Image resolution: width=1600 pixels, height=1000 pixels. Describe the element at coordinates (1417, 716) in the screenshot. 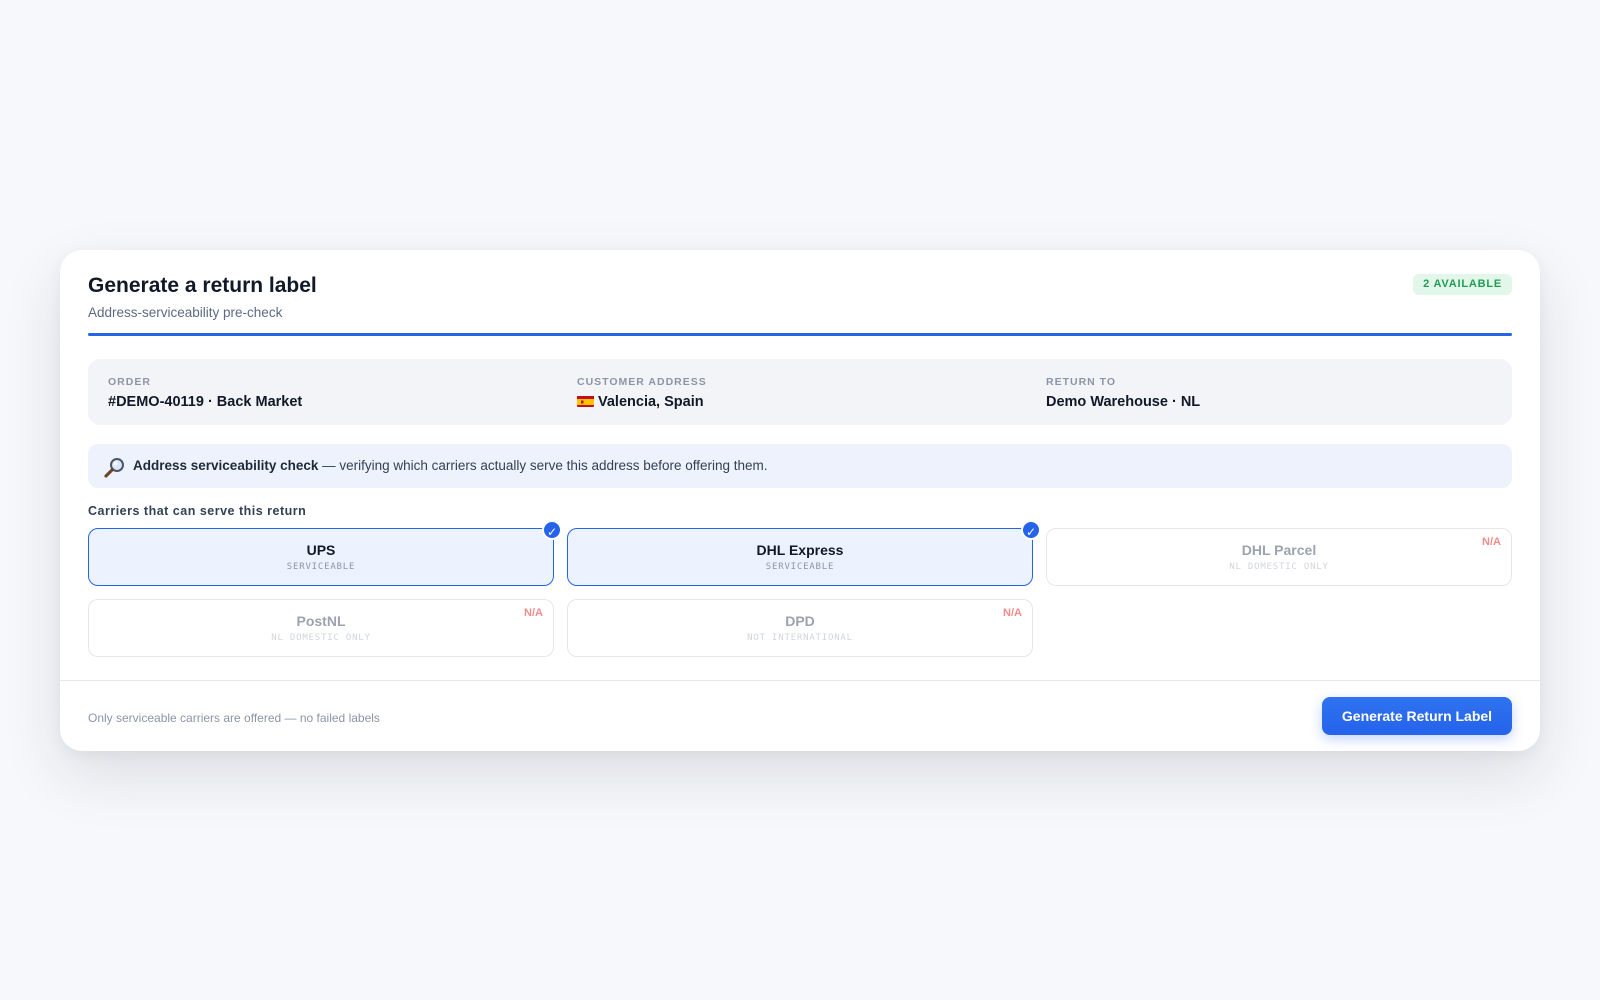

I see `generate-return-label-button: Generate Return Label` at that location.